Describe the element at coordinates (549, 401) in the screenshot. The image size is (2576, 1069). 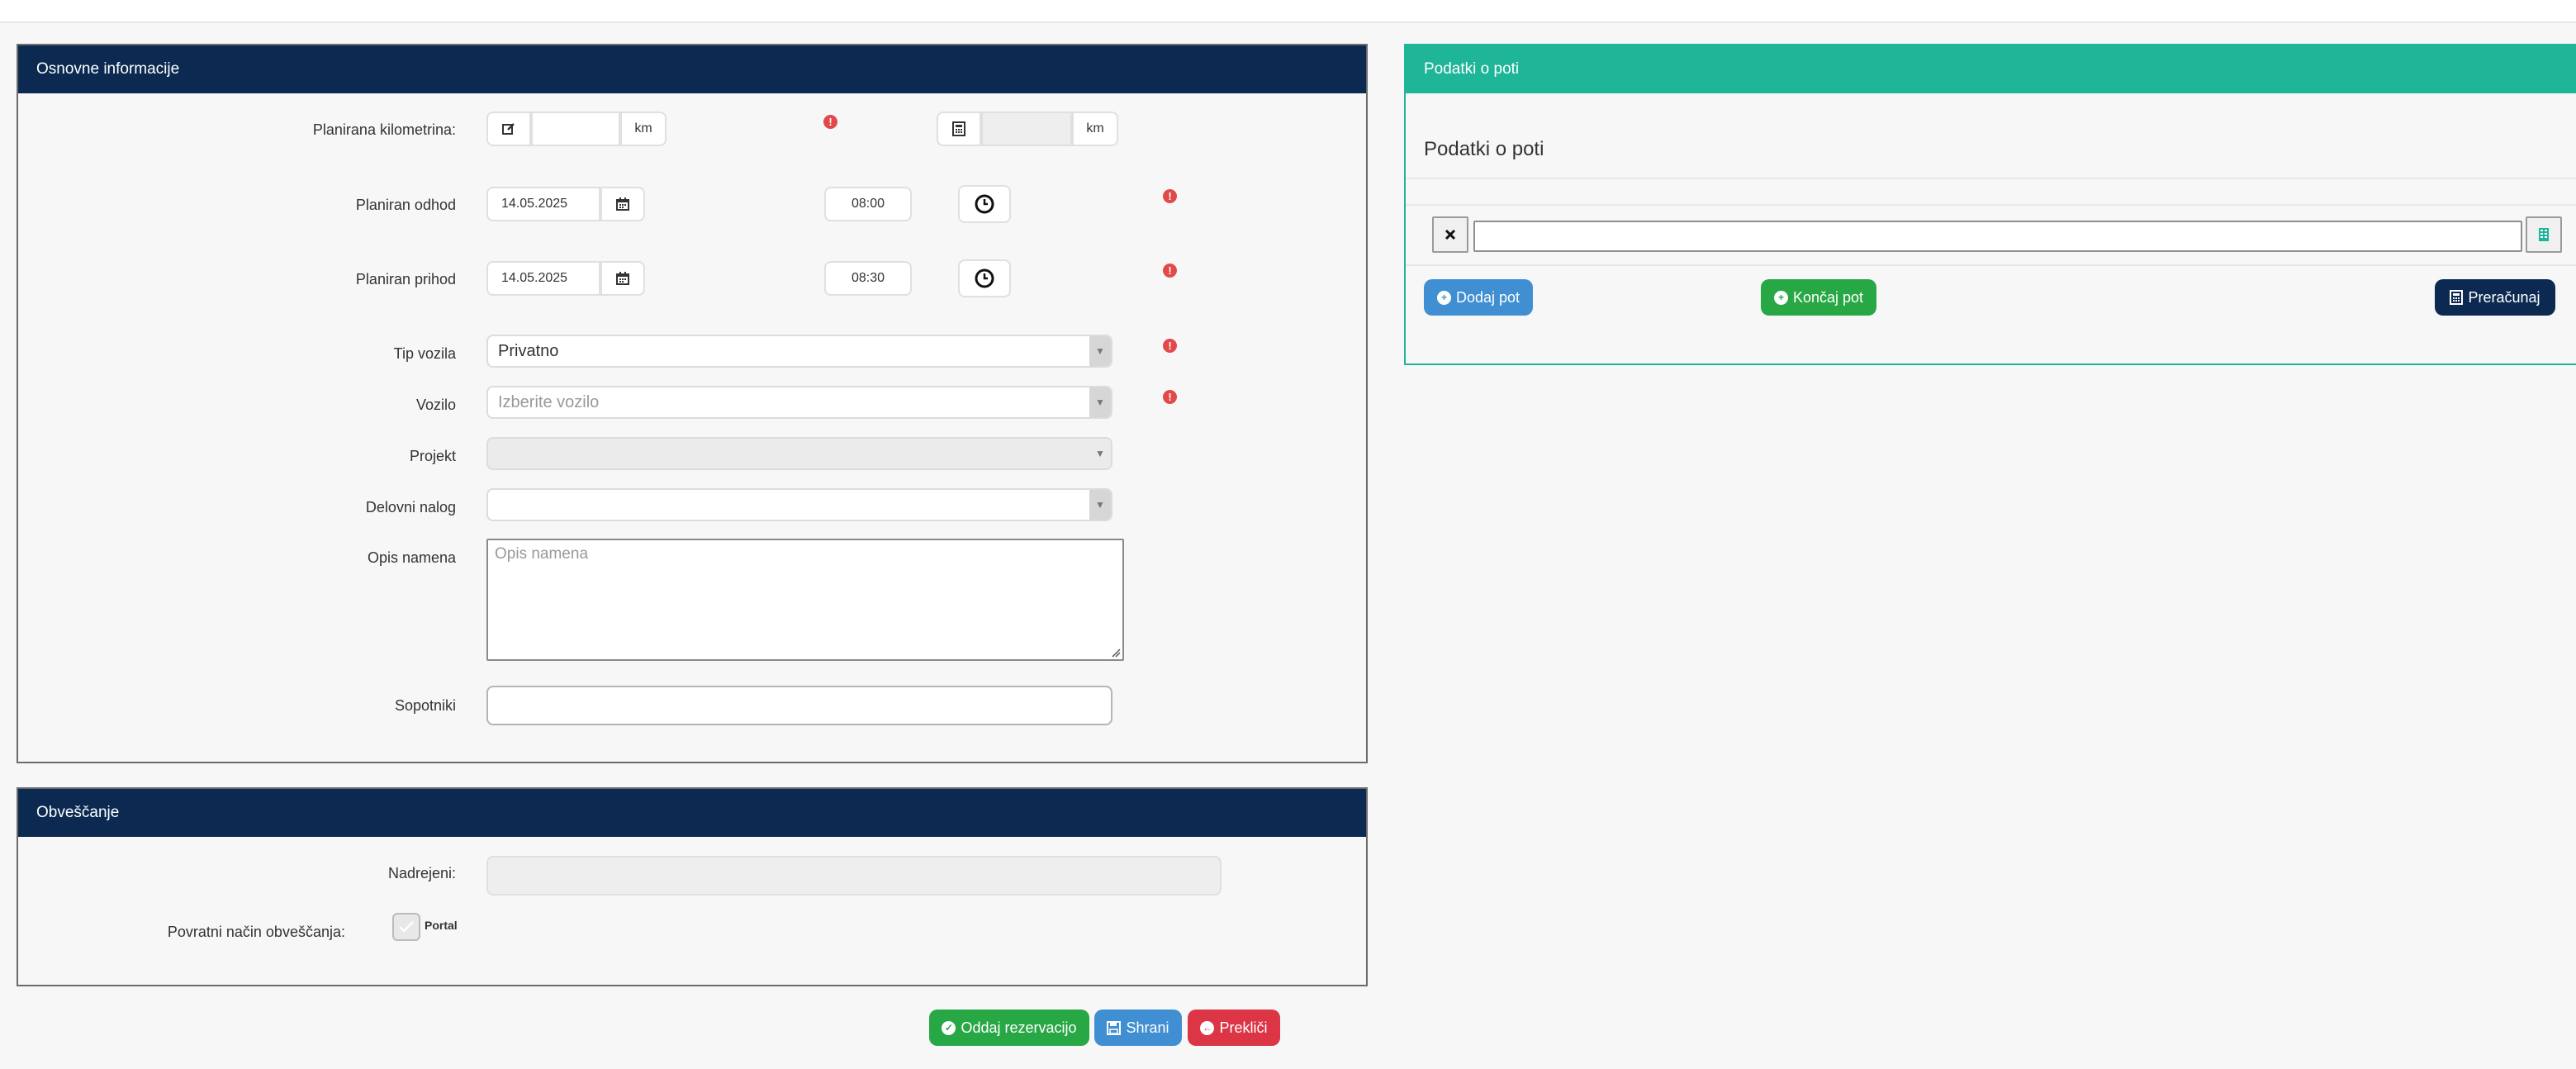
I see `vehicle-placeholder: Izberite vozilo` at that location.